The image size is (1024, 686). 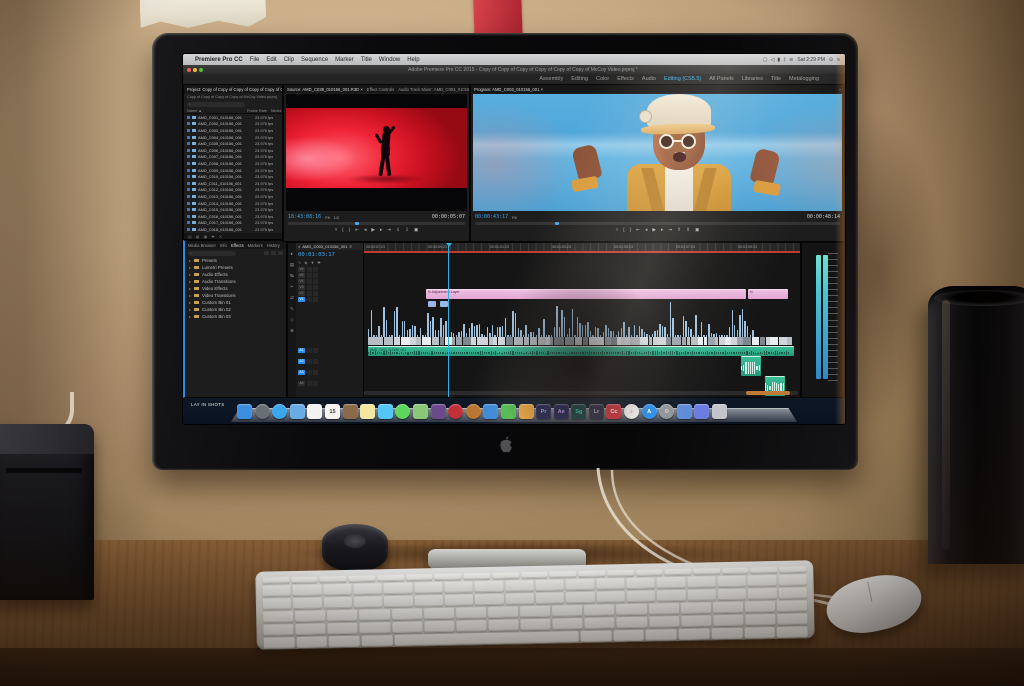 What do you see at coordinates (301, 293) in the screenshot?
I see `source-patch-cell: V2` at bounding box center [301, 293].